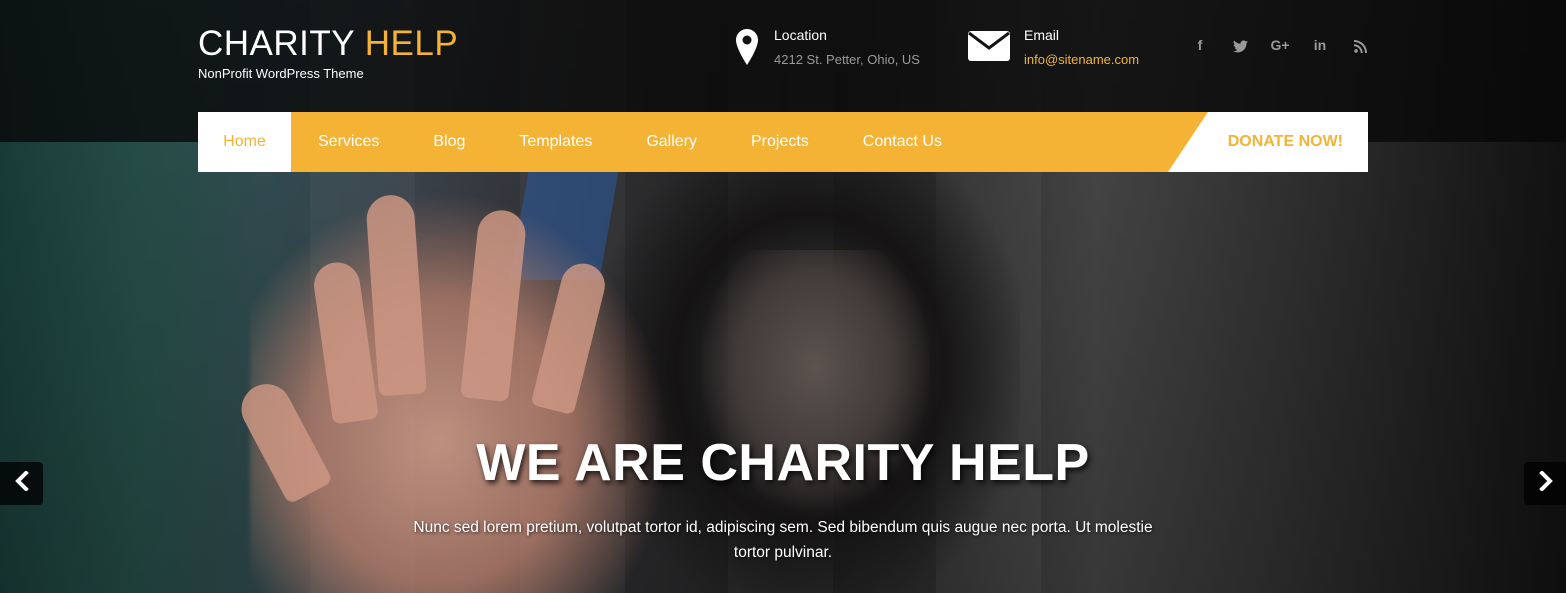 The width and height of the screenshot is (1566, 593). What do you see at coordinates (1320, 45) in the screenshot?
I see `linkedin-icon: in` at bounding box center [1320, 45].